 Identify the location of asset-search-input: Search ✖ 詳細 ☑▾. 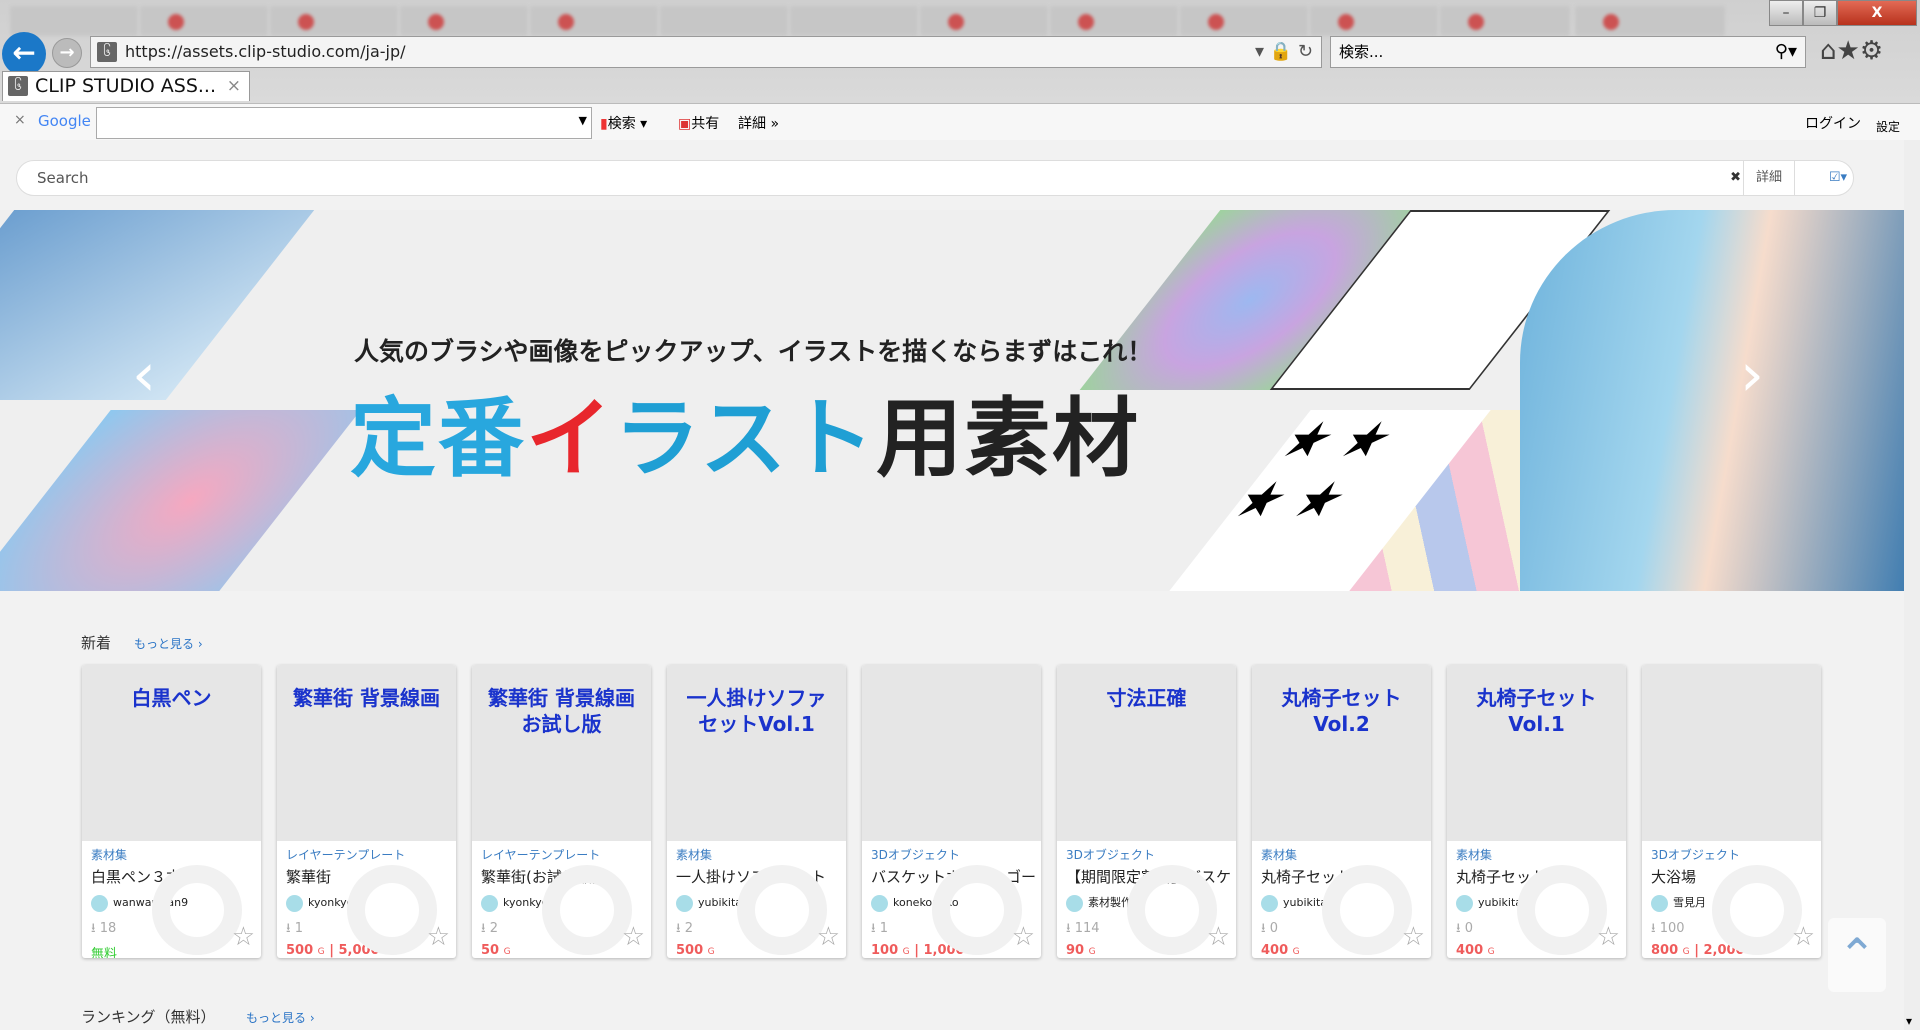
(935, 178).